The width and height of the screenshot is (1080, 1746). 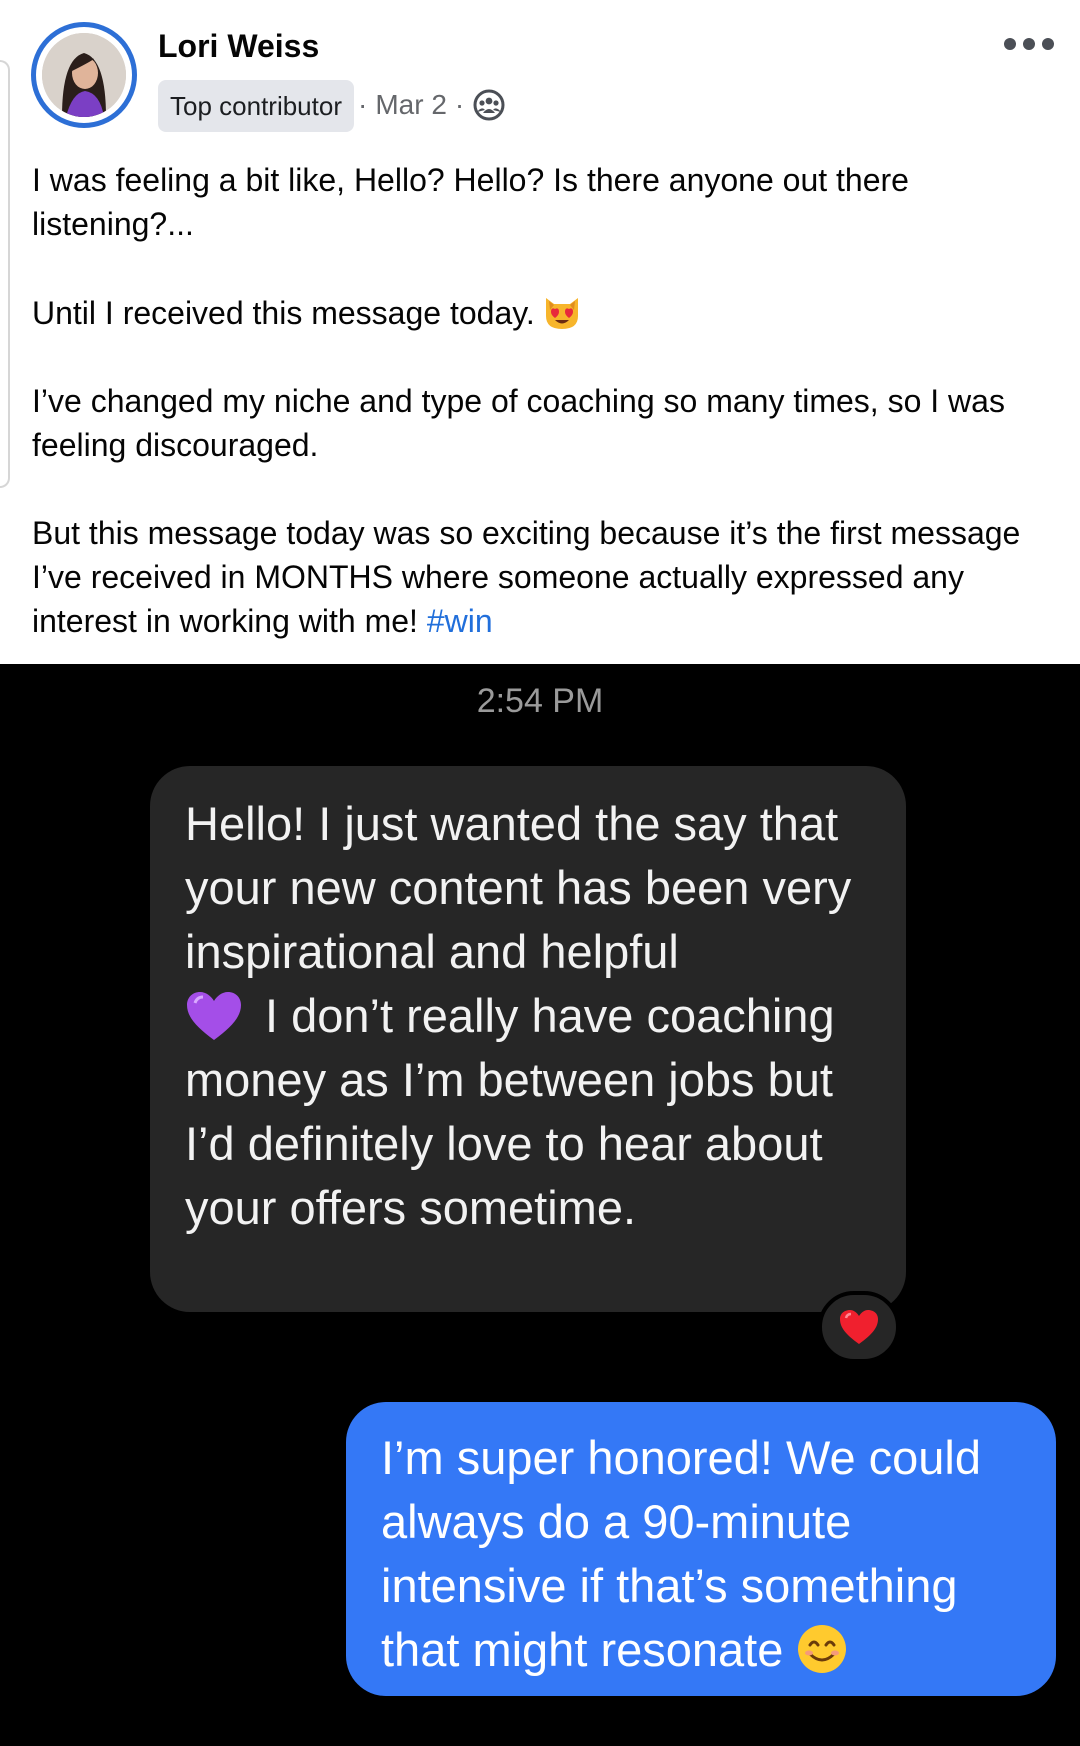 I want to click on post-paragraph-2-text: Until I received this message today., so click(x=283, y=313).